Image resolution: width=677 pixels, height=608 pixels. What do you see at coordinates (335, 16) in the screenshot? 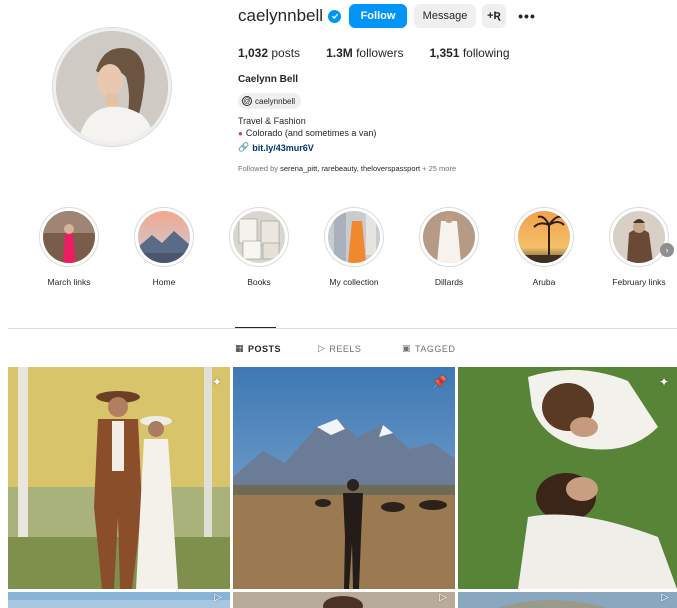
I see `verified-badge-icon` at bounding box center [335, 16].